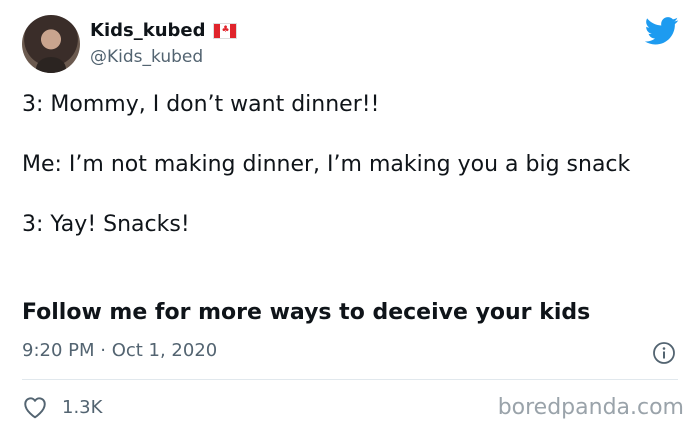  Describe the element at coordinates (350, 379) in the screenshot. I see `divider` at that location.